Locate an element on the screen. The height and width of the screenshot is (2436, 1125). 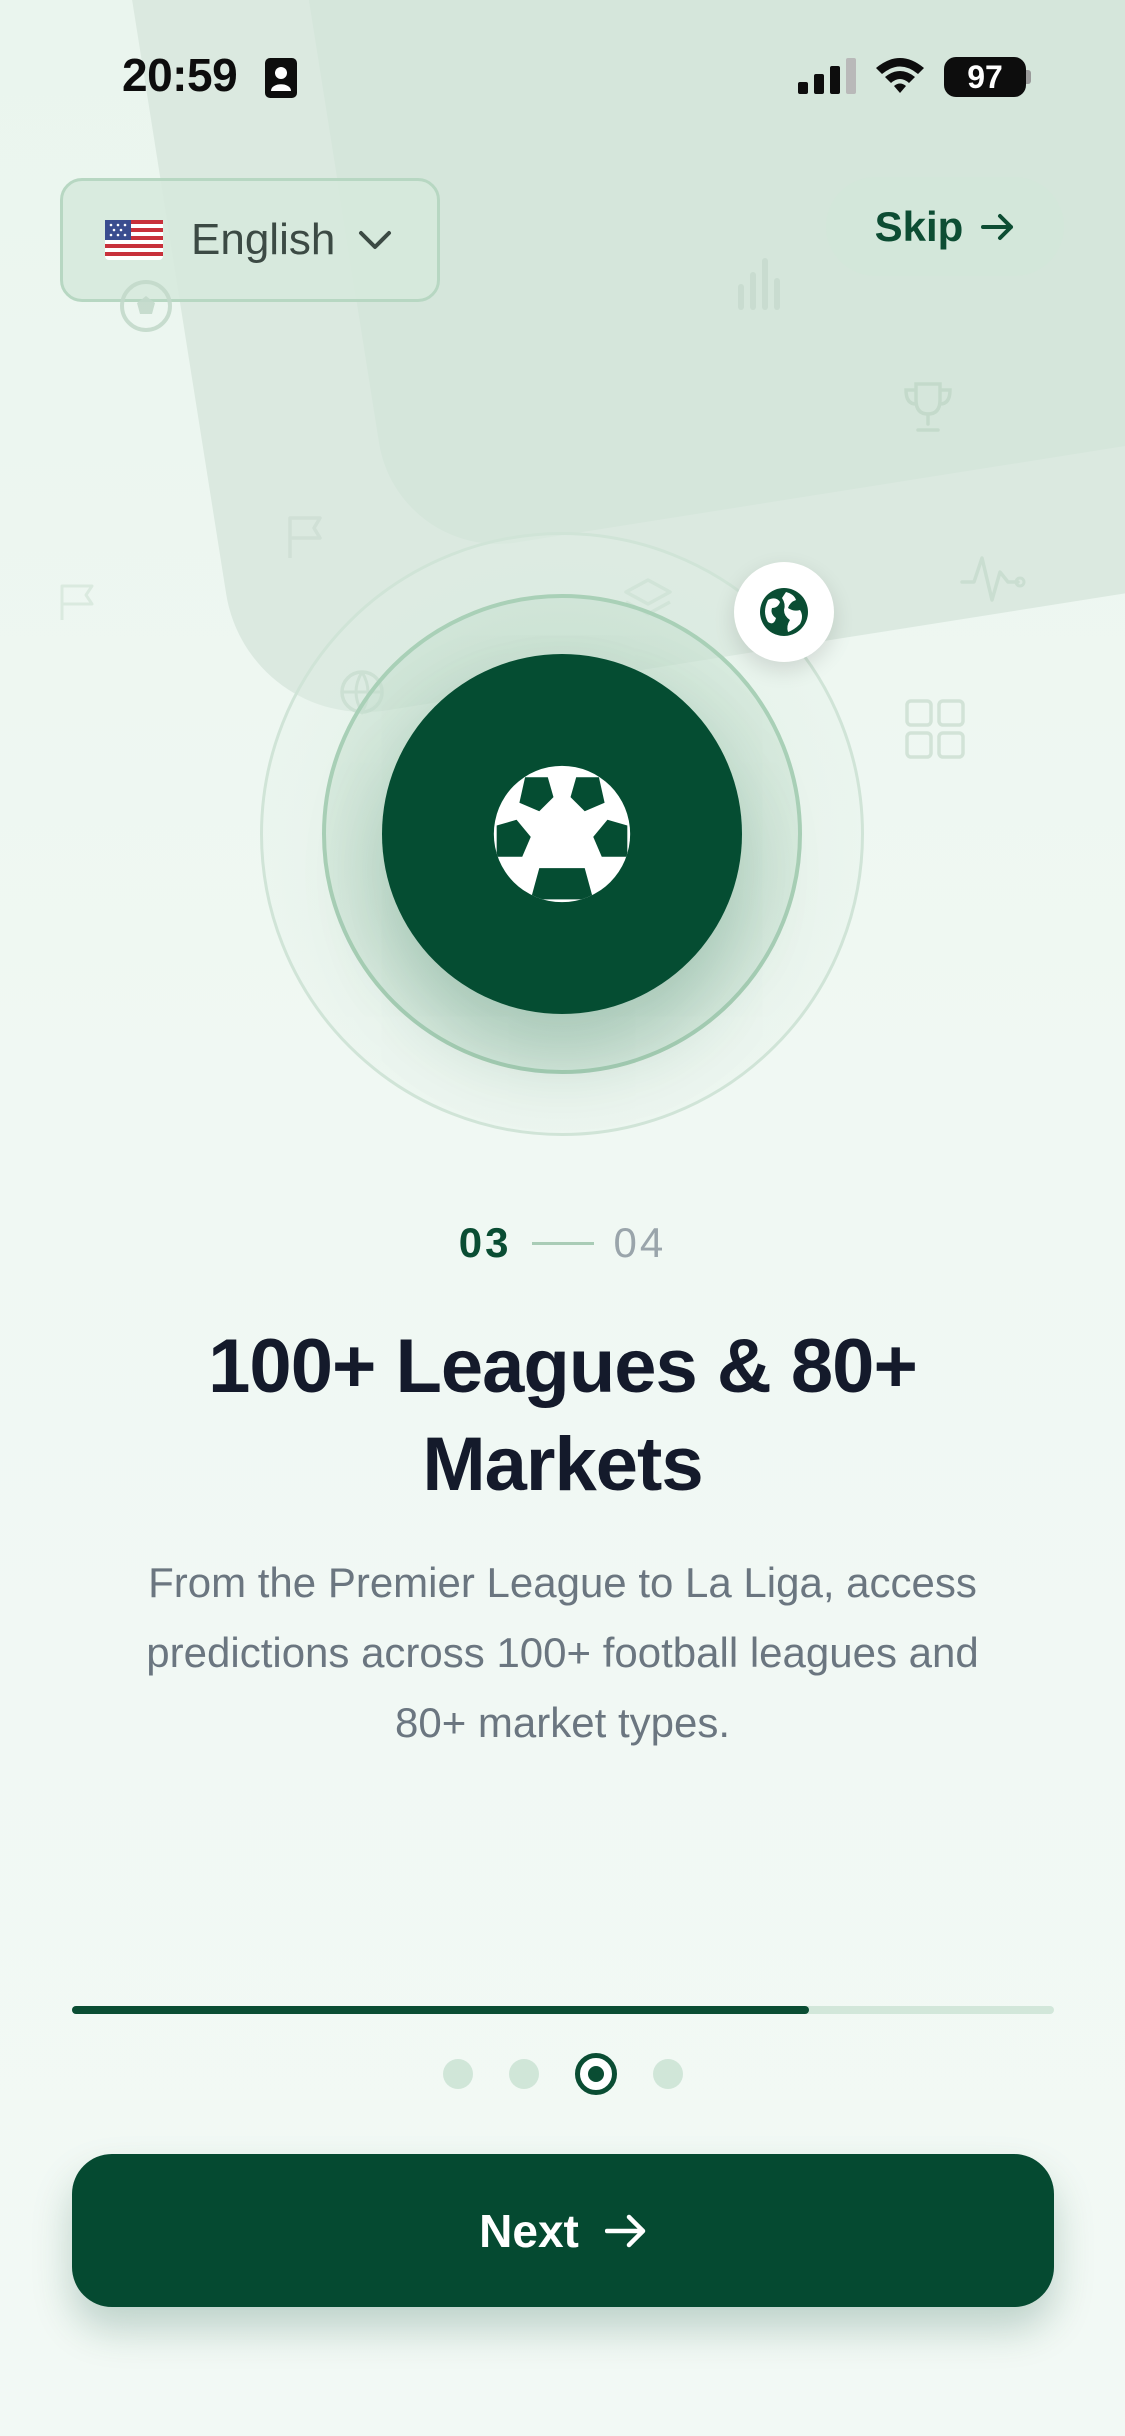
language-selector: English is located at coordinates (250, 240).